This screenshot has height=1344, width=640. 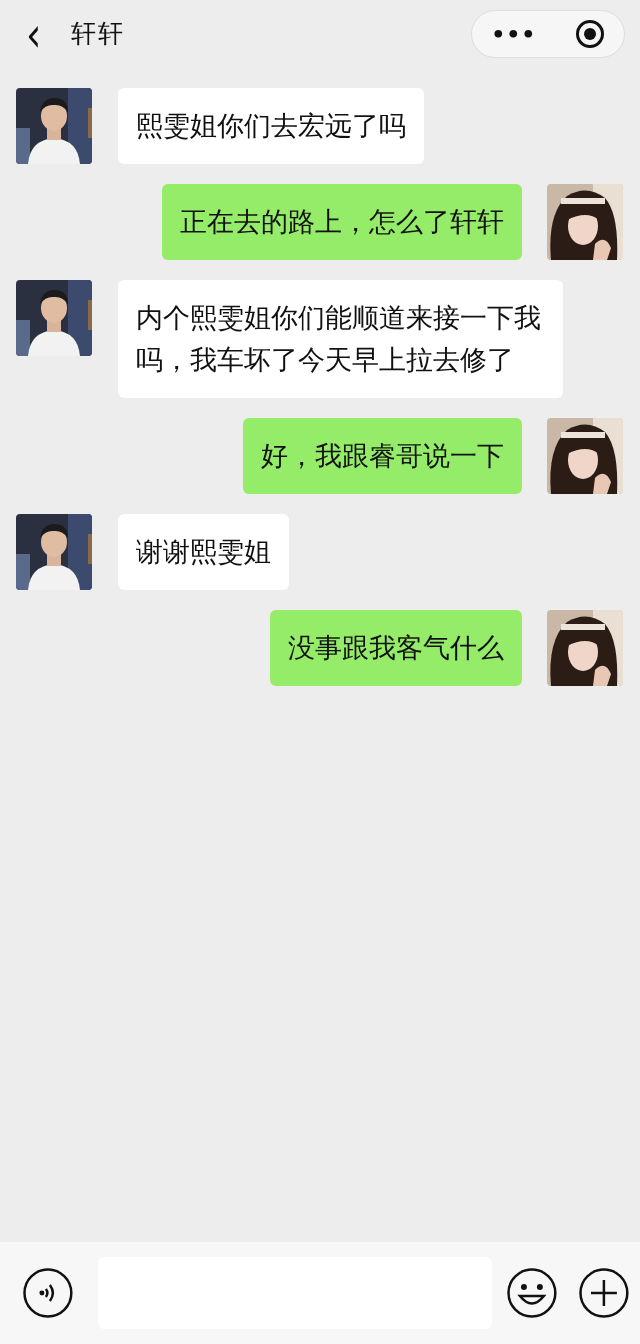 I want to click on message-bubble: 没事跟我客气什么, so click(x=396, y=648).